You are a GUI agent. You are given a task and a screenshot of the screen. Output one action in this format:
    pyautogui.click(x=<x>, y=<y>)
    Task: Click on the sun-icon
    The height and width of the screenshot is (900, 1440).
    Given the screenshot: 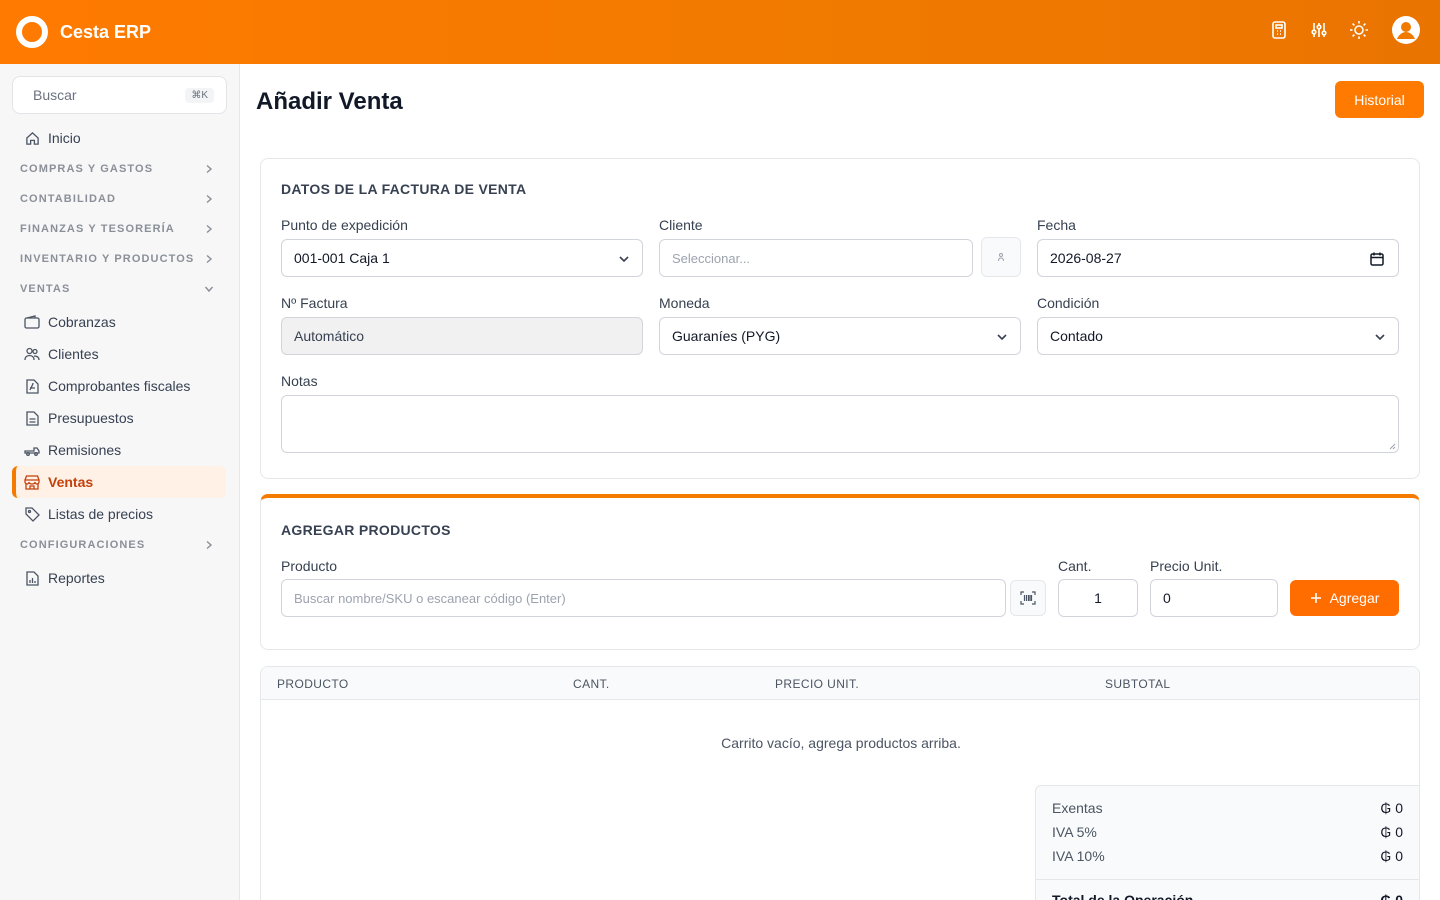 What is the action you would take?
    pyautogui.click(x=1359, y=30)
    